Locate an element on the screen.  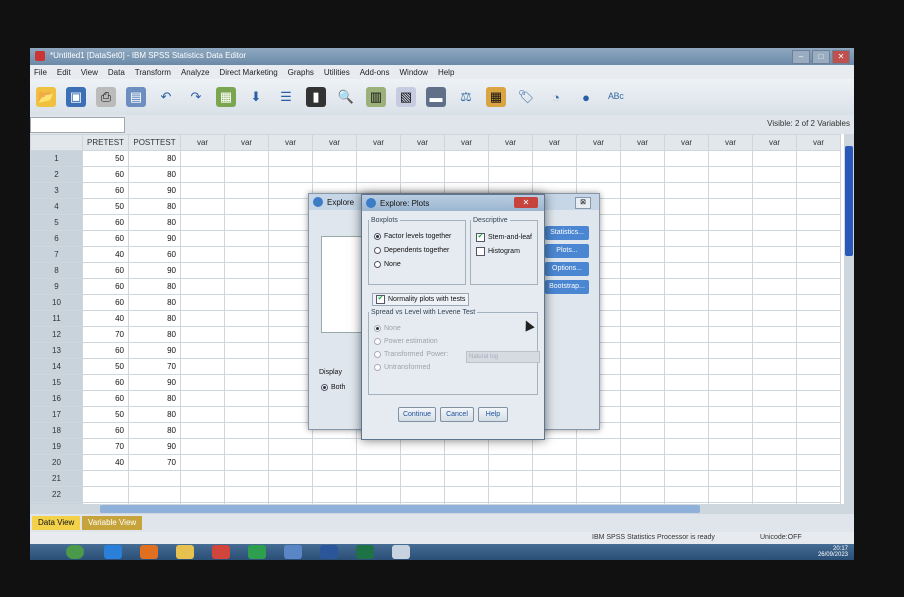
grid-cell: 90 is located at coordinates (154, 238).